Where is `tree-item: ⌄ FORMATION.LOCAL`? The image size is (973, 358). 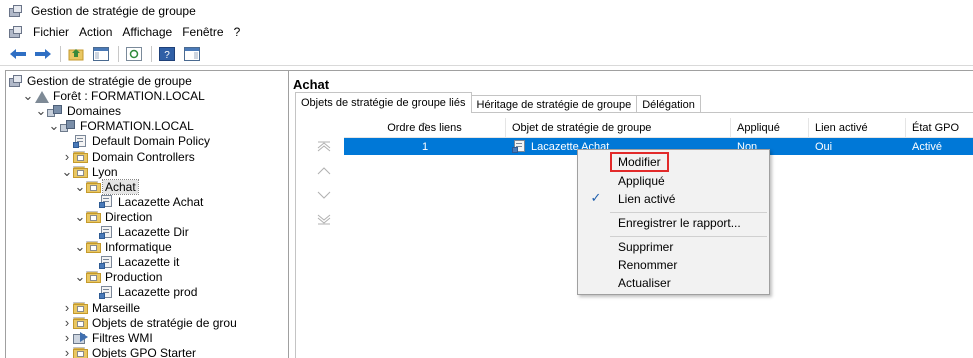
tree-item: ⌄ FORMATION.LOCAL is located at coordinates (121, 126).